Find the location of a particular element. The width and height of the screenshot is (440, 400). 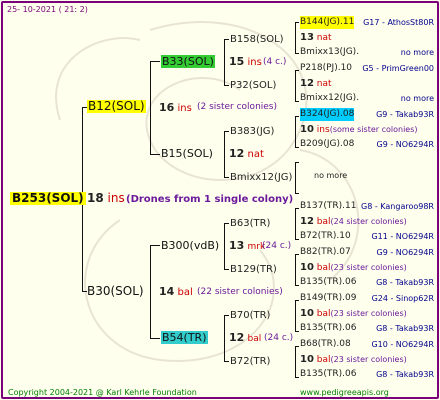

gen4-bottom-breeder: G11 - NO6294R is located at coordinates (402, 236).